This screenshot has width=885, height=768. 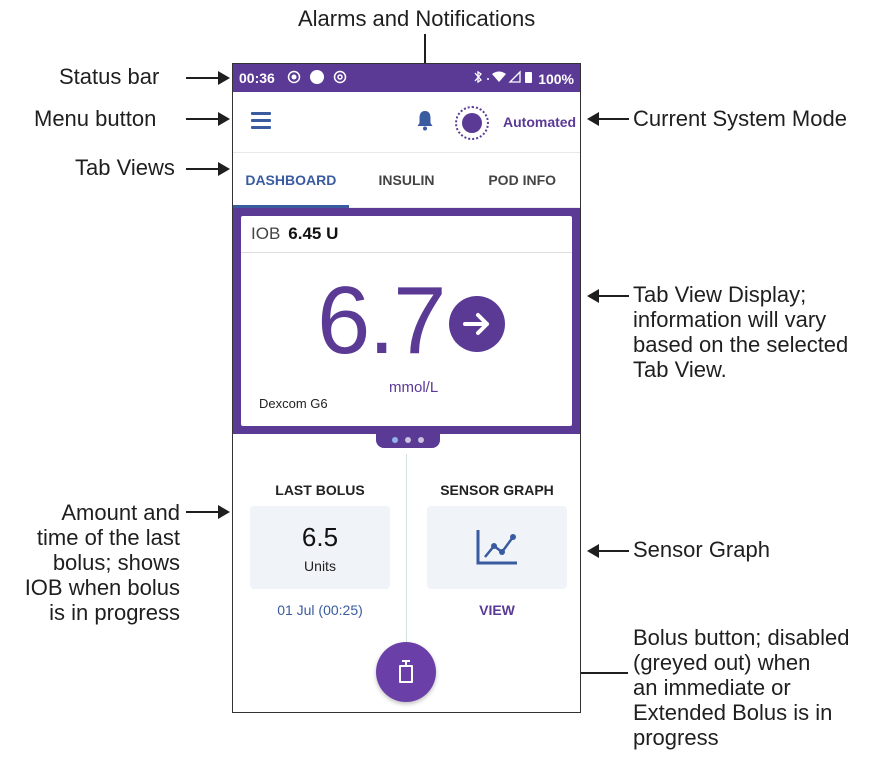 I want to click on tab-bar: DASHBOARD INSULIN POD INFO, so click(x=406, y=180).